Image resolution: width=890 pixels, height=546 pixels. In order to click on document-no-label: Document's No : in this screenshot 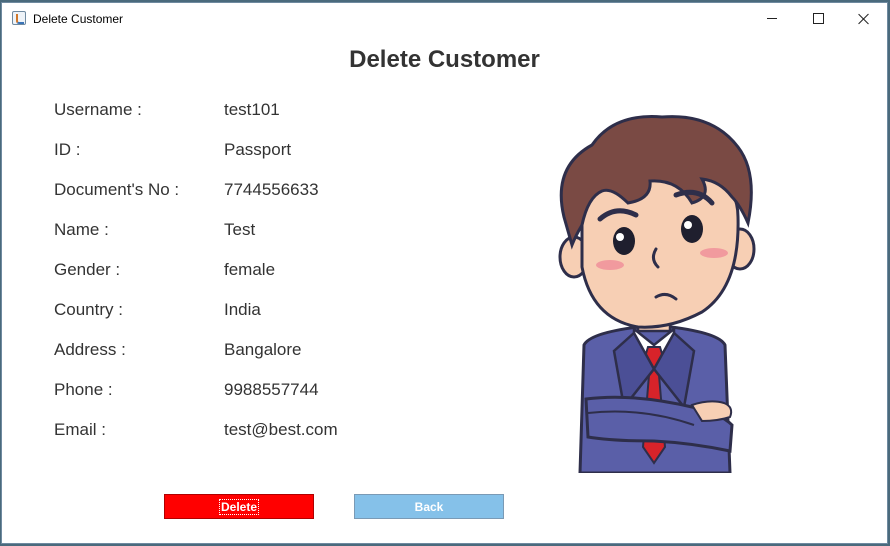, I will do `click(117, 189)`.